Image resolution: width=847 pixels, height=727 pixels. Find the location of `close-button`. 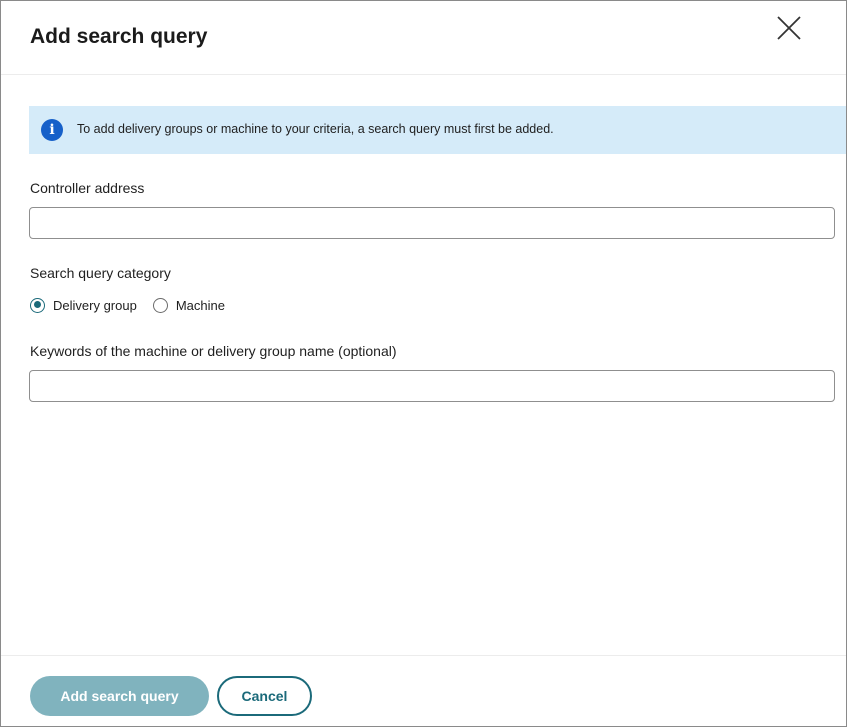

close-button is located at coordinates (789, 29).